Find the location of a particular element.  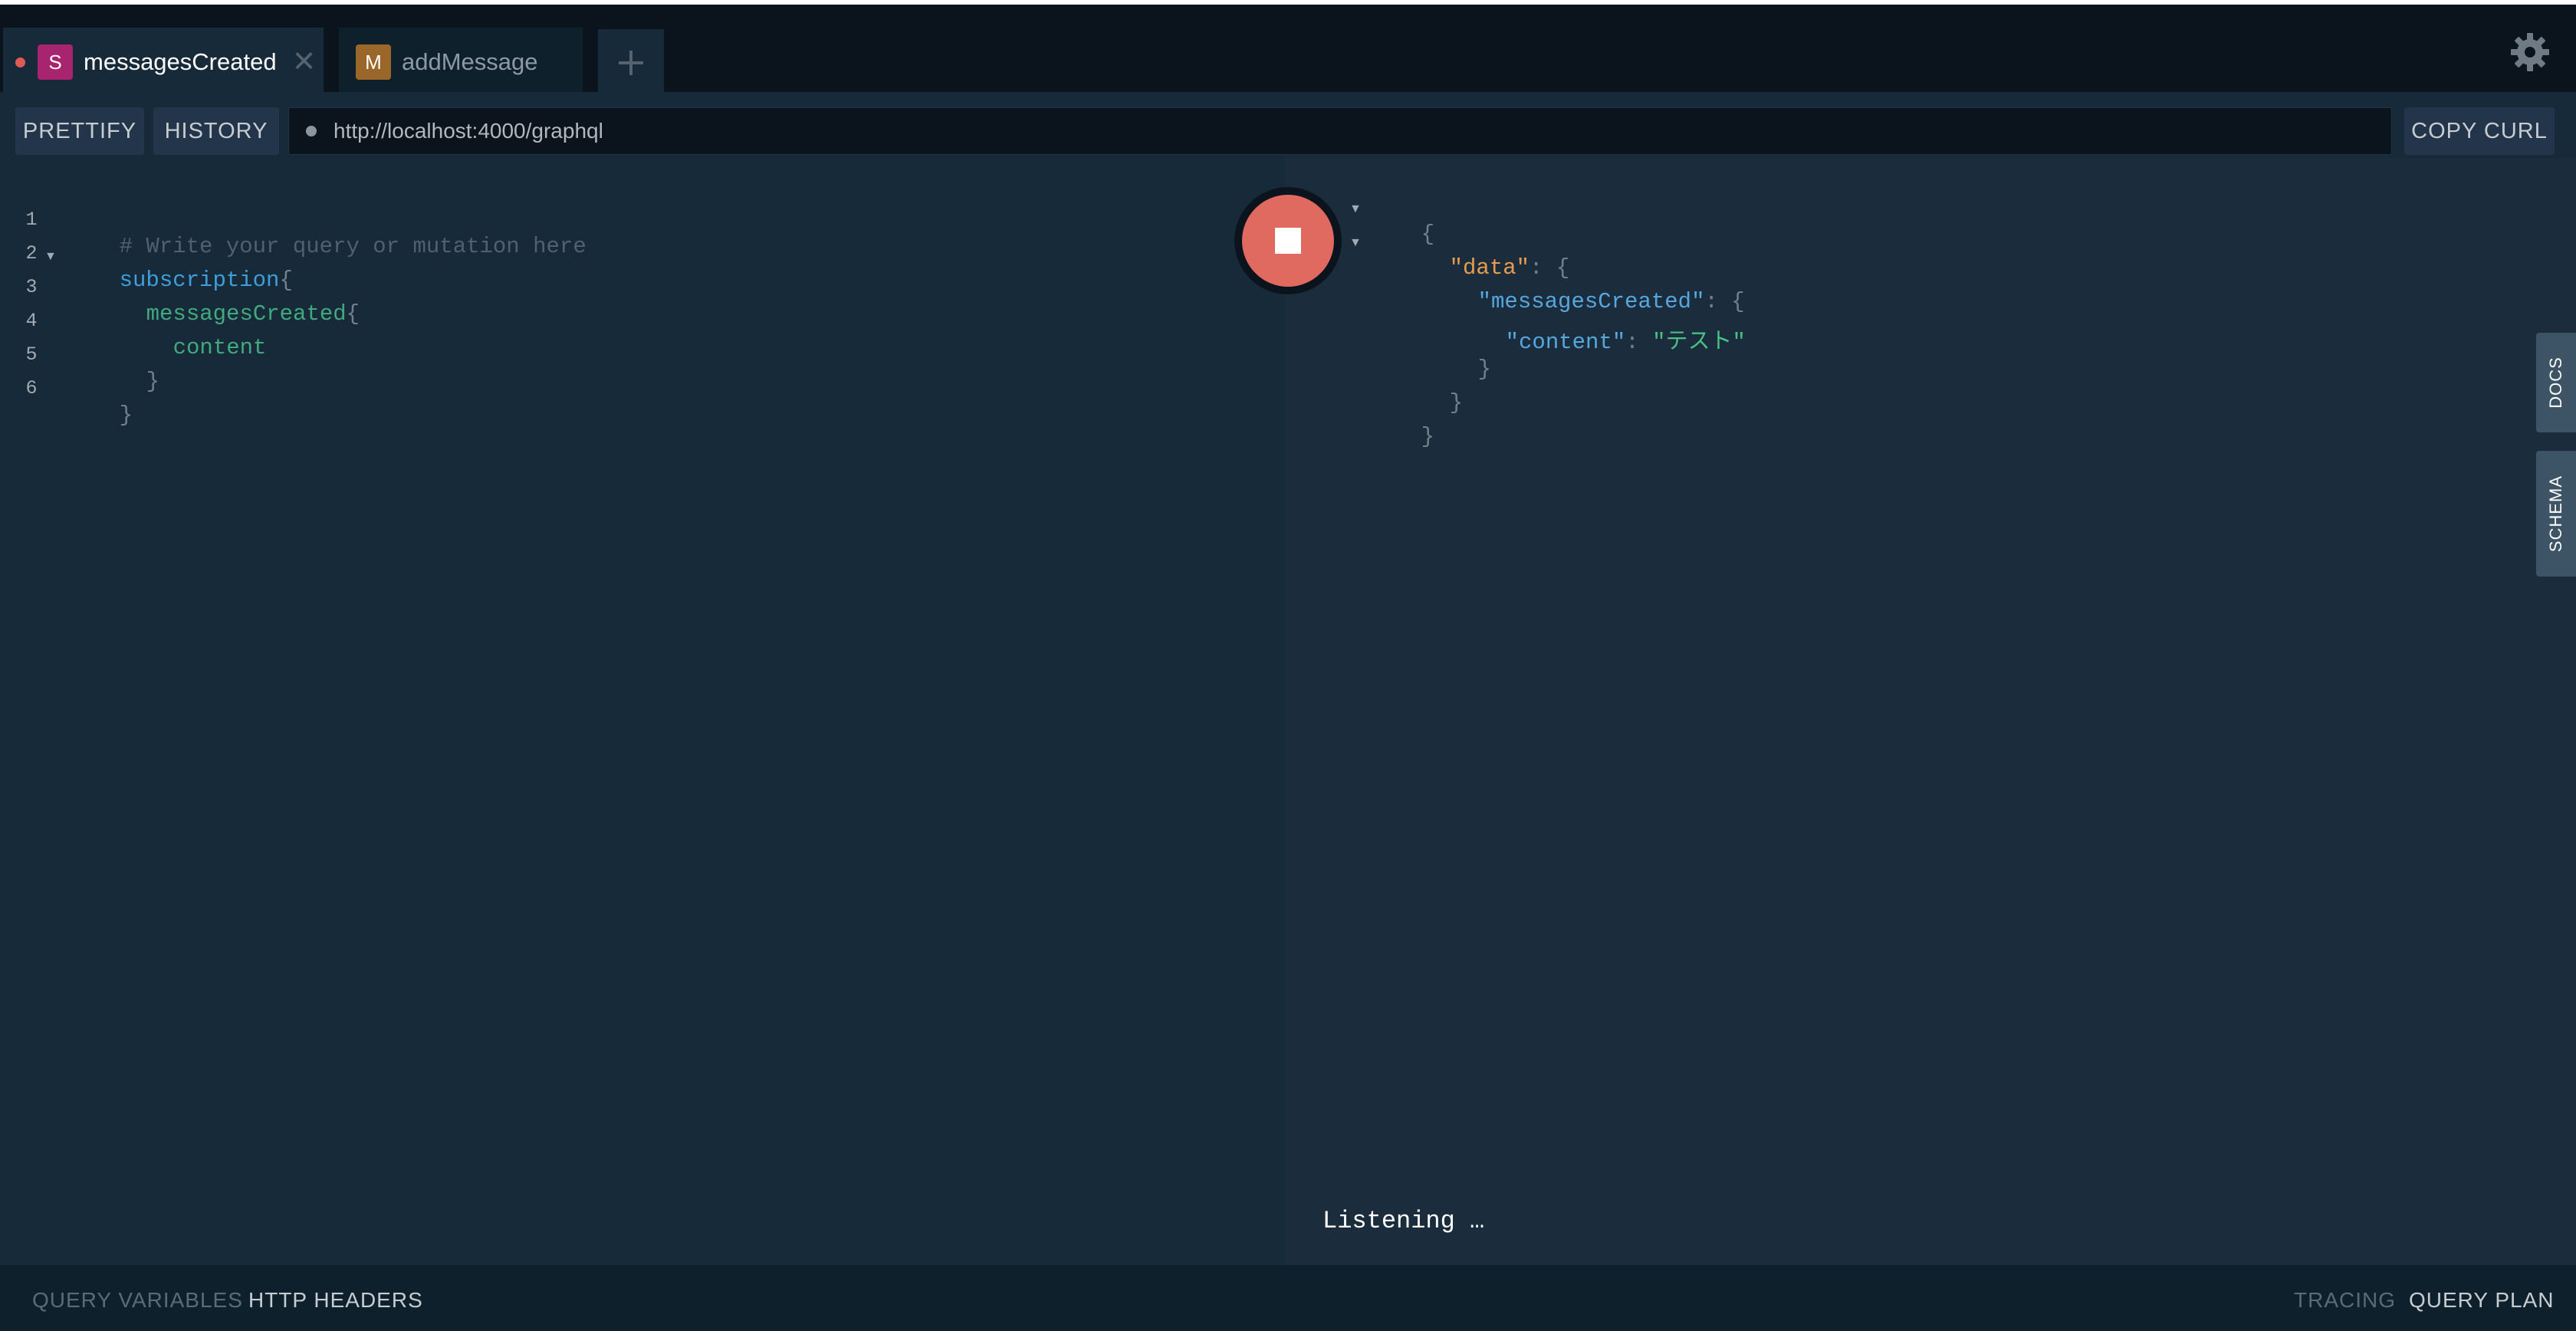

stop-icon is located at coordinates (1288, 241).